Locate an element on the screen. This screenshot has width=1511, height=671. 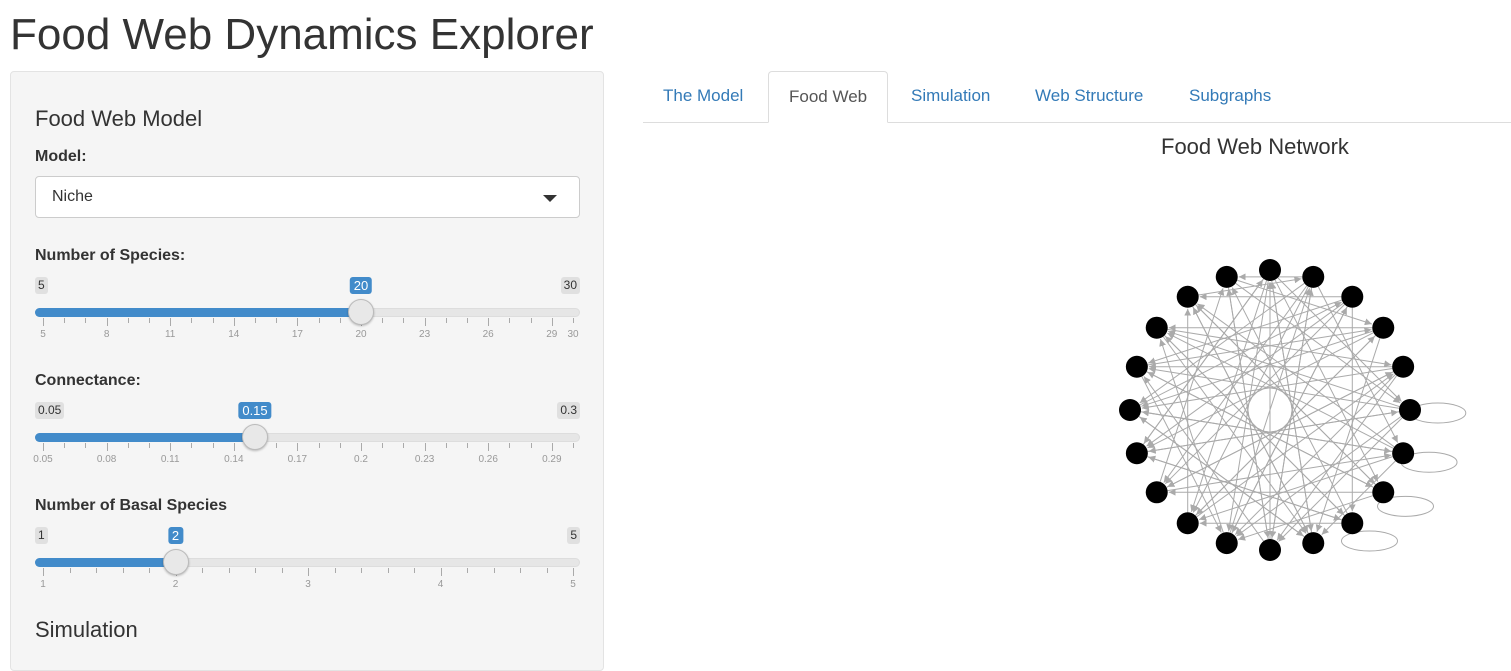
network-edges is located at coordinates (1270, 407).